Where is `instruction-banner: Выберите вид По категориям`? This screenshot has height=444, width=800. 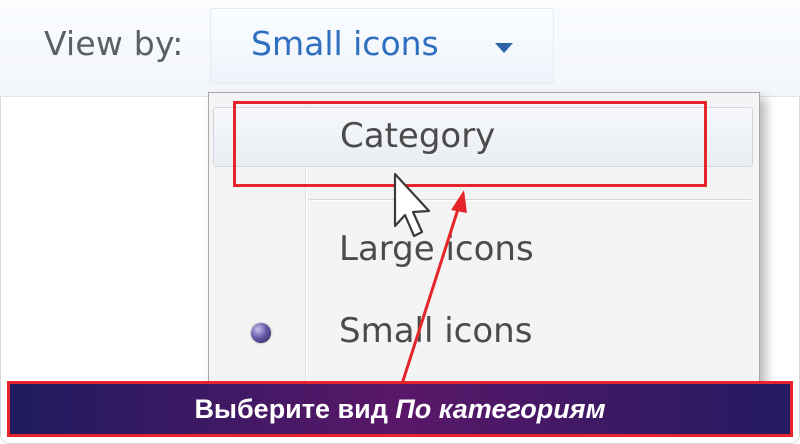 instruction-banner: Выберите вид По категориям is located at coordinates (400, 409).